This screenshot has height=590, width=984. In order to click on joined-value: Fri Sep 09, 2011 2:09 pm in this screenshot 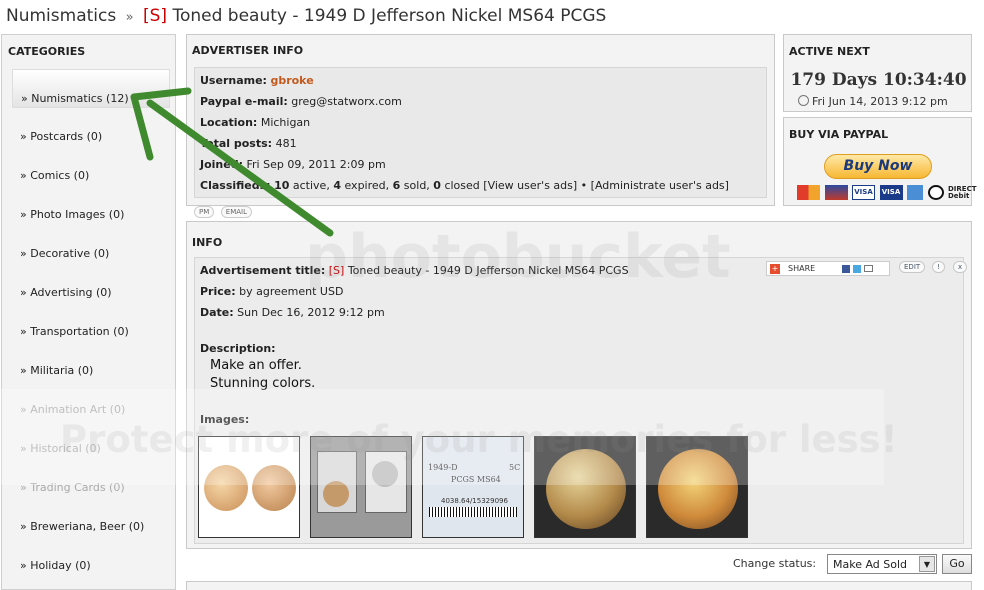, I will do `click(316, 164)`.